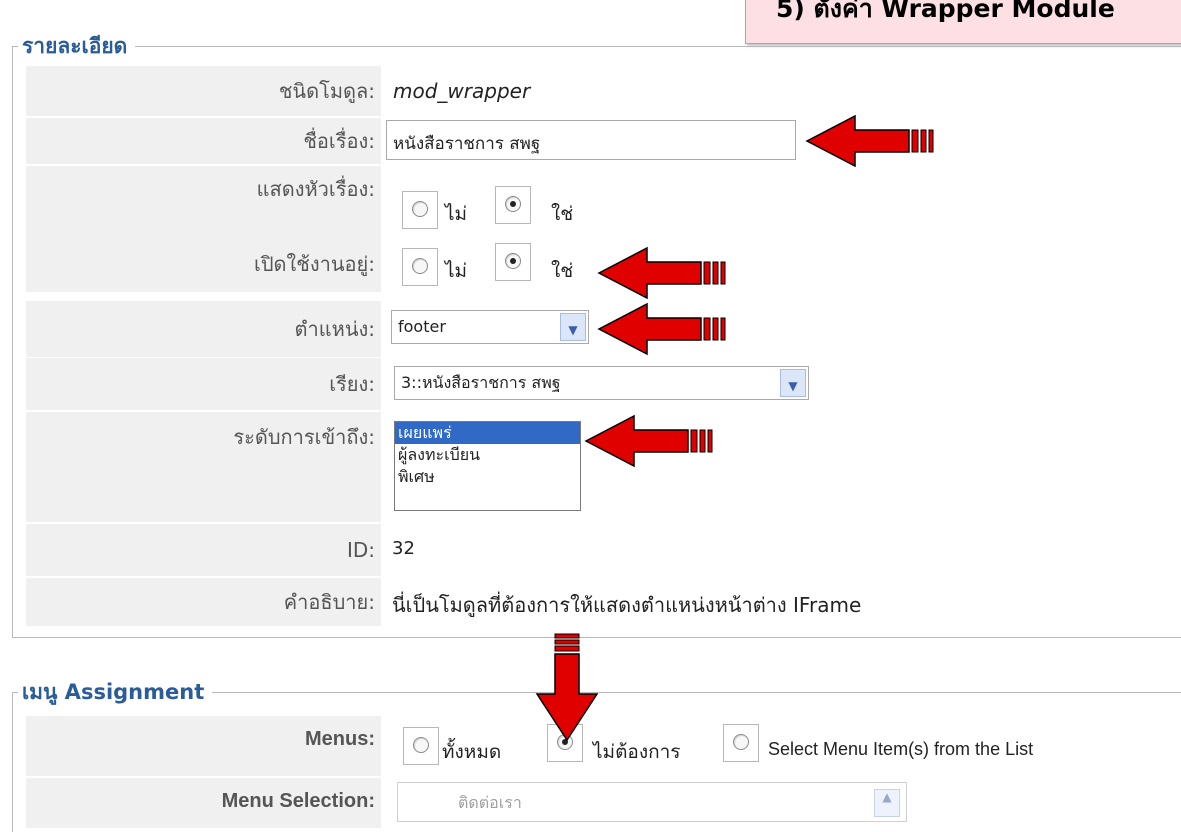  What do you see at coordinates (887, 803) in the screenshot?
I see `scroll-up-icon: ▲` at bounding box center [887, 803].